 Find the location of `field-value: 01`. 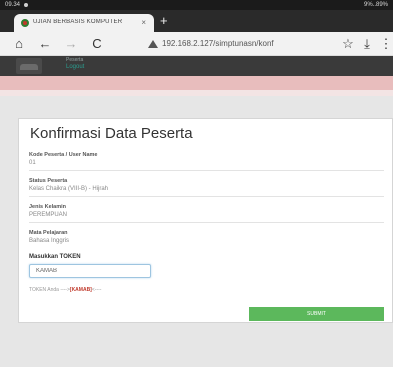

field-value: 01 is located at coordinates (32, 163).